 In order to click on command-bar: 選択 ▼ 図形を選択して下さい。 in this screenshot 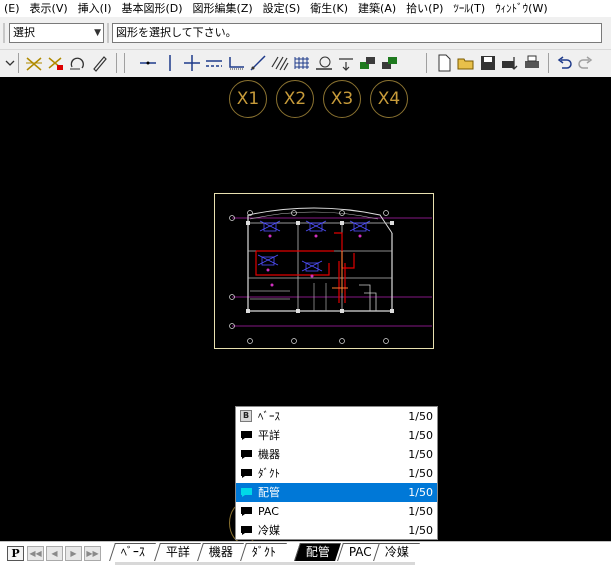, I will do `click(305, 34)`.